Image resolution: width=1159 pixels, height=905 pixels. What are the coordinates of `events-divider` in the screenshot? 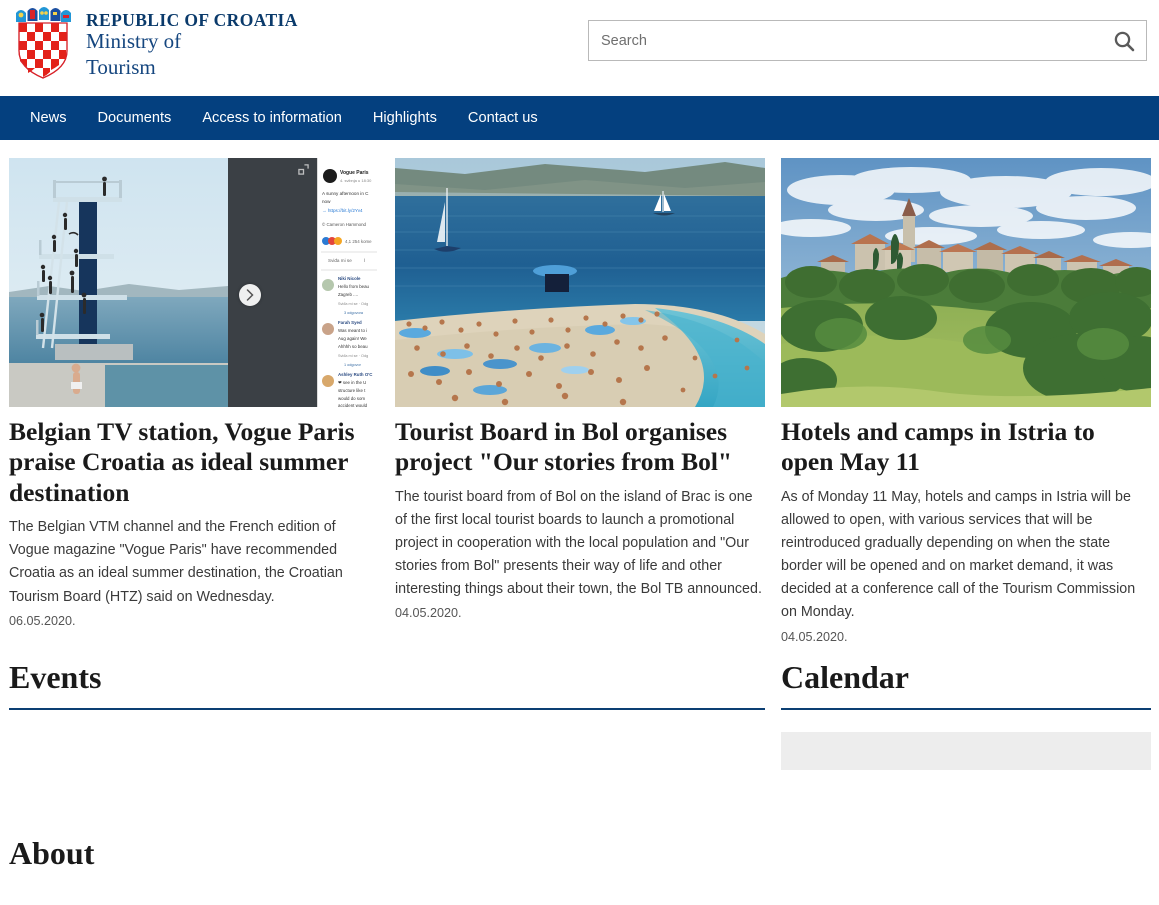 It's located at (387, 709).